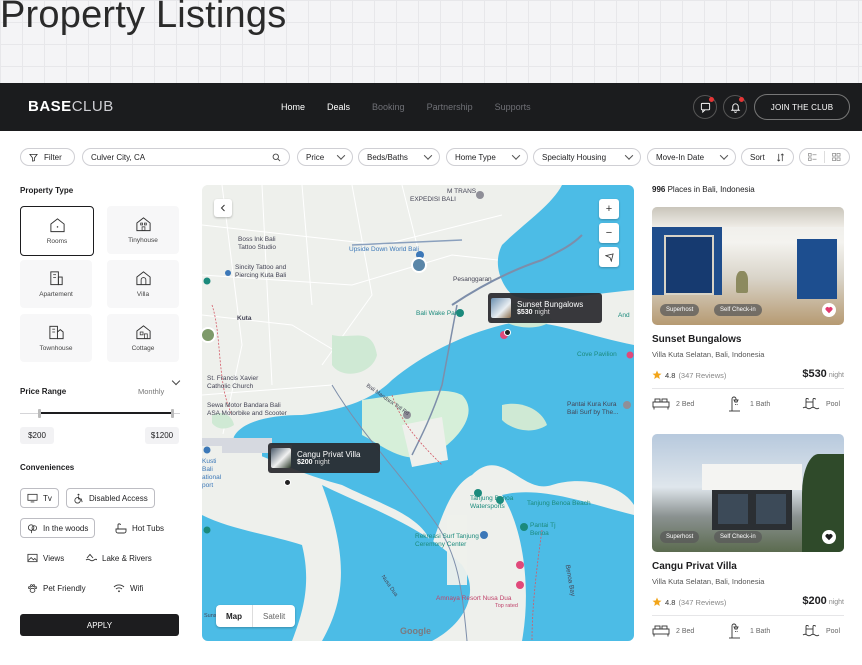 This screenshot has height=665, width=862. What do you see at coordinates (415, 631) in the screenshot?
I see `google-logo: Google` at bounding box center [415, 631].